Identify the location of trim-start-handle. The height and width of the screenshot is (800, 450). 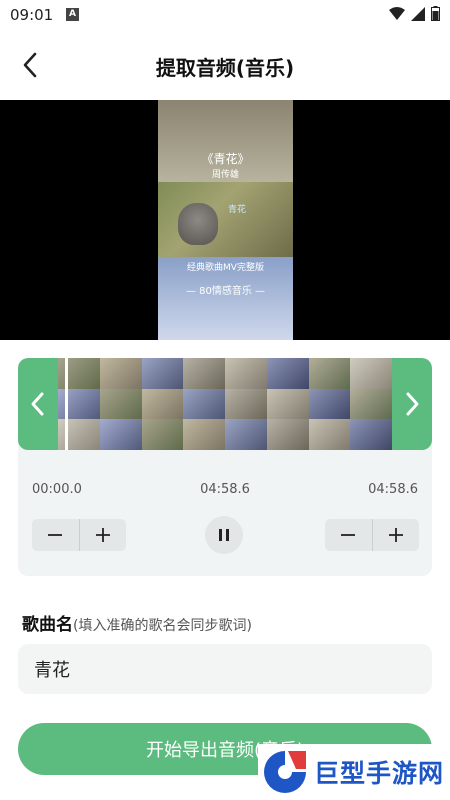
(38, 404).